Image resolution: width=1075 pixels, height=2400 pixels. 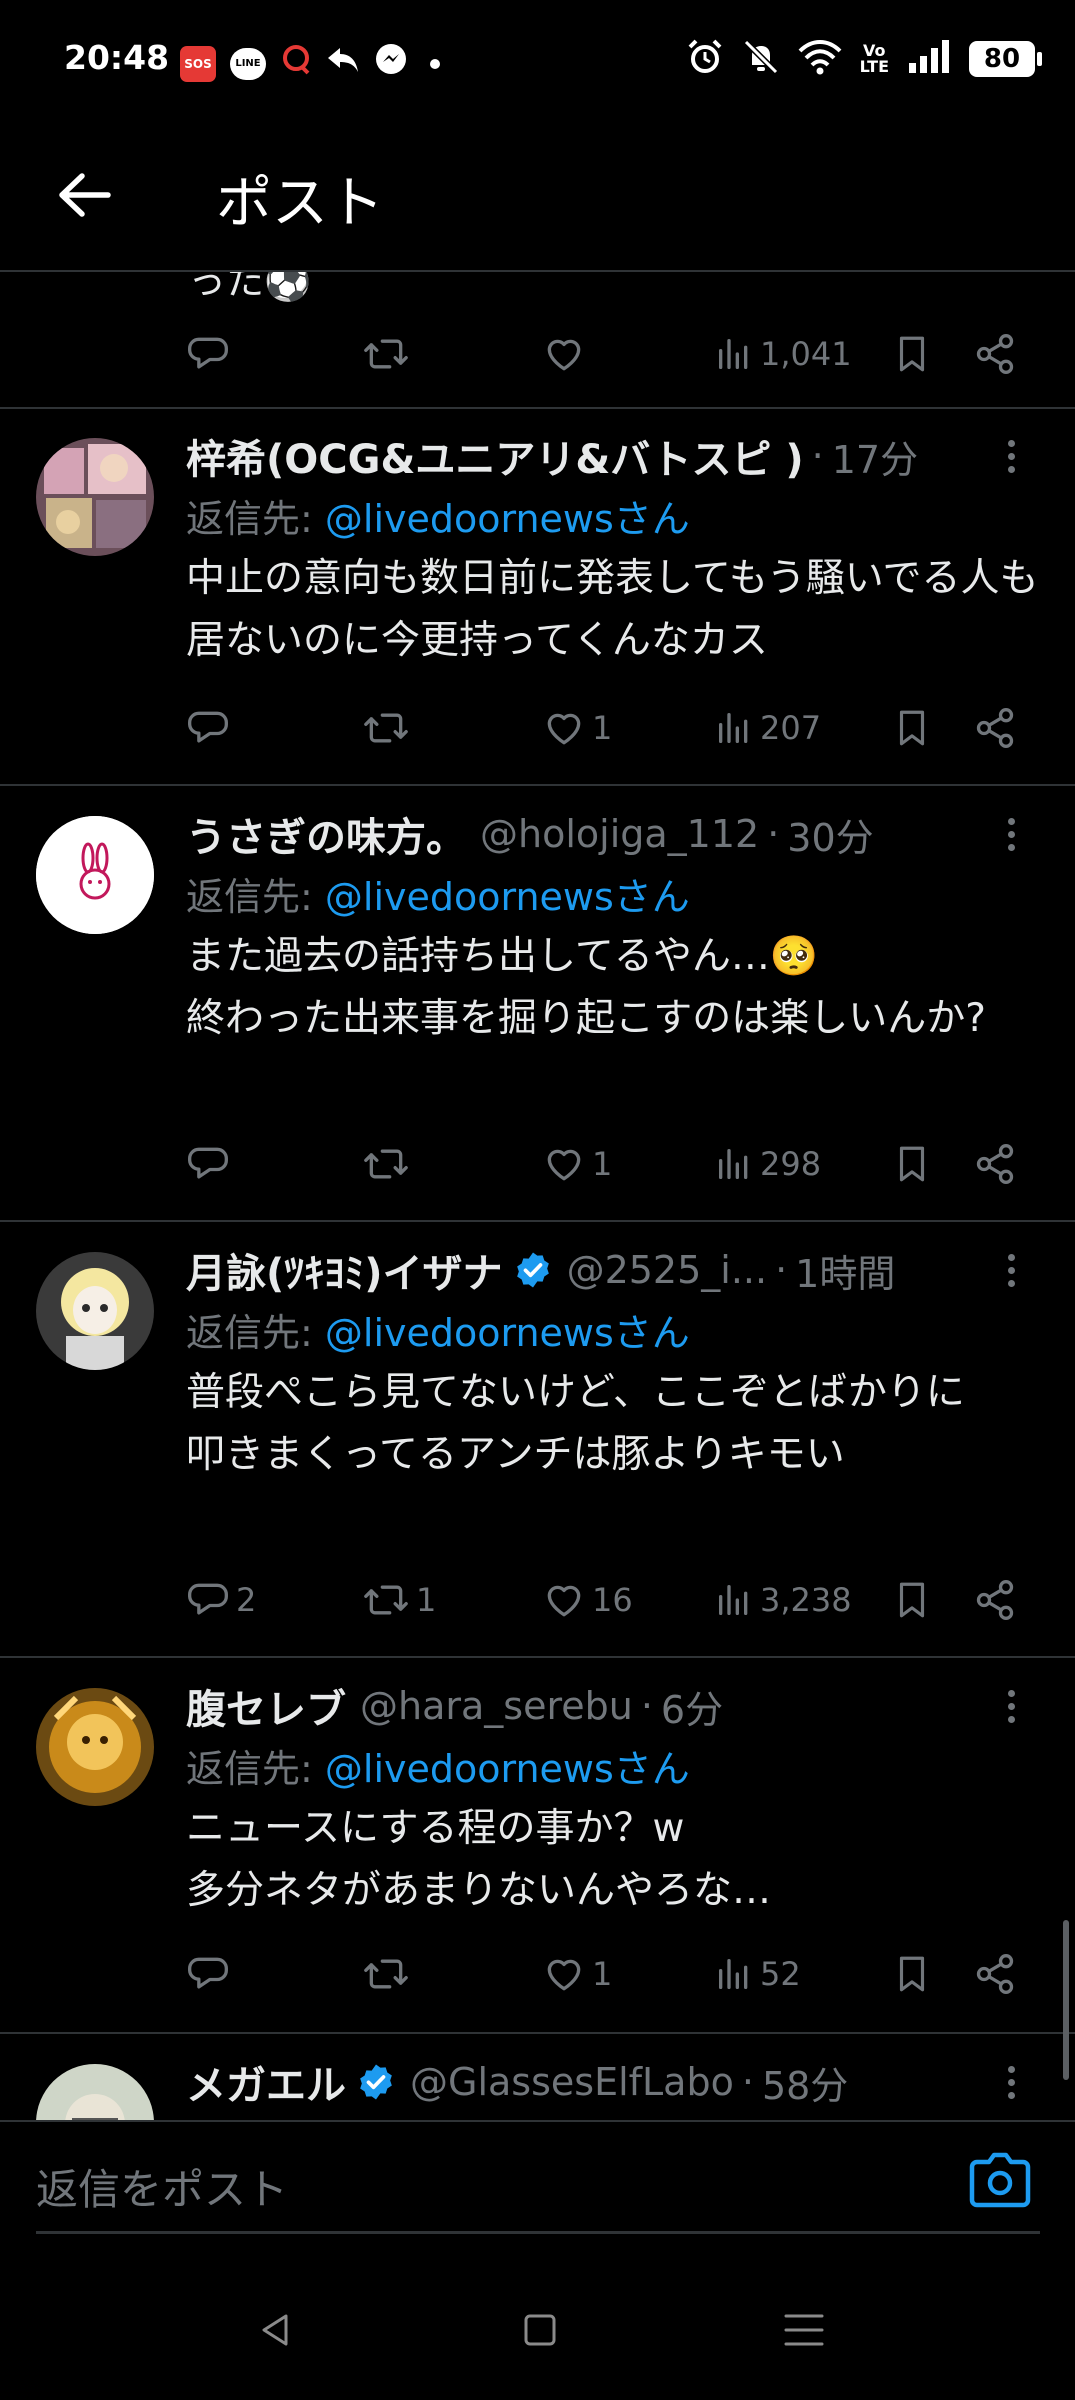 I want to click on timestamp: 6分, so click(x=692, y=1706).